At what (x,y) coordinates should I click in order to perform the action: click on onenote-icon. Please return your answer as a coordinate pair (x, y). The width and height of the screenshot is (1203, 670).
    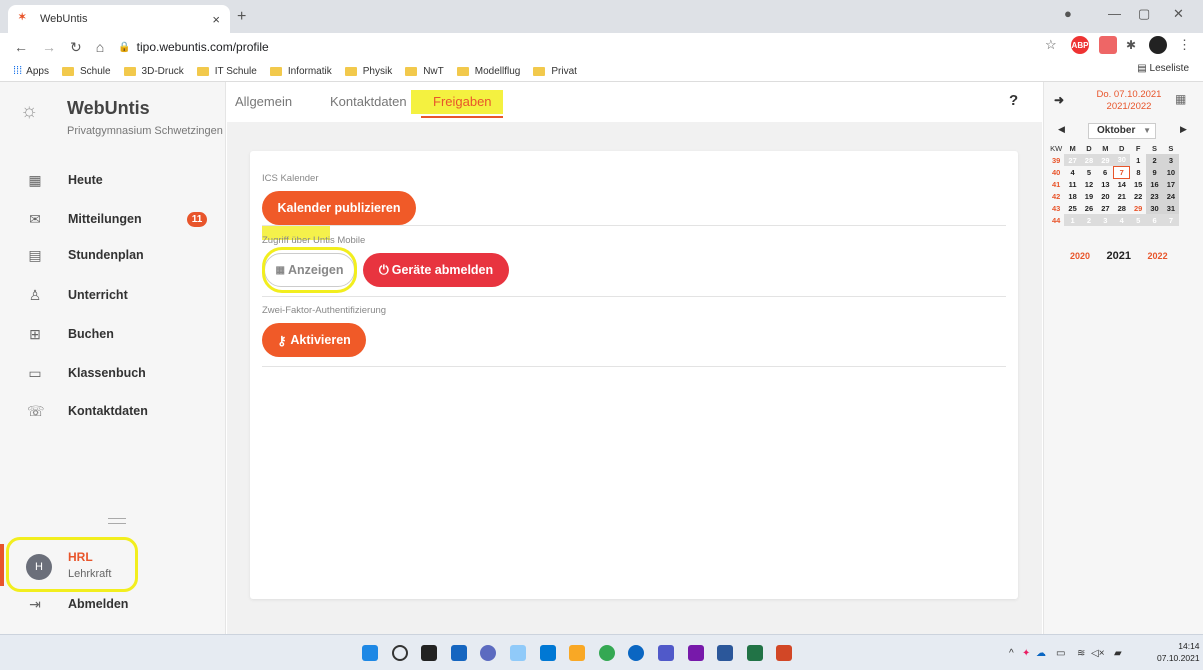
    Looking at the image, I should click on (696, 653).